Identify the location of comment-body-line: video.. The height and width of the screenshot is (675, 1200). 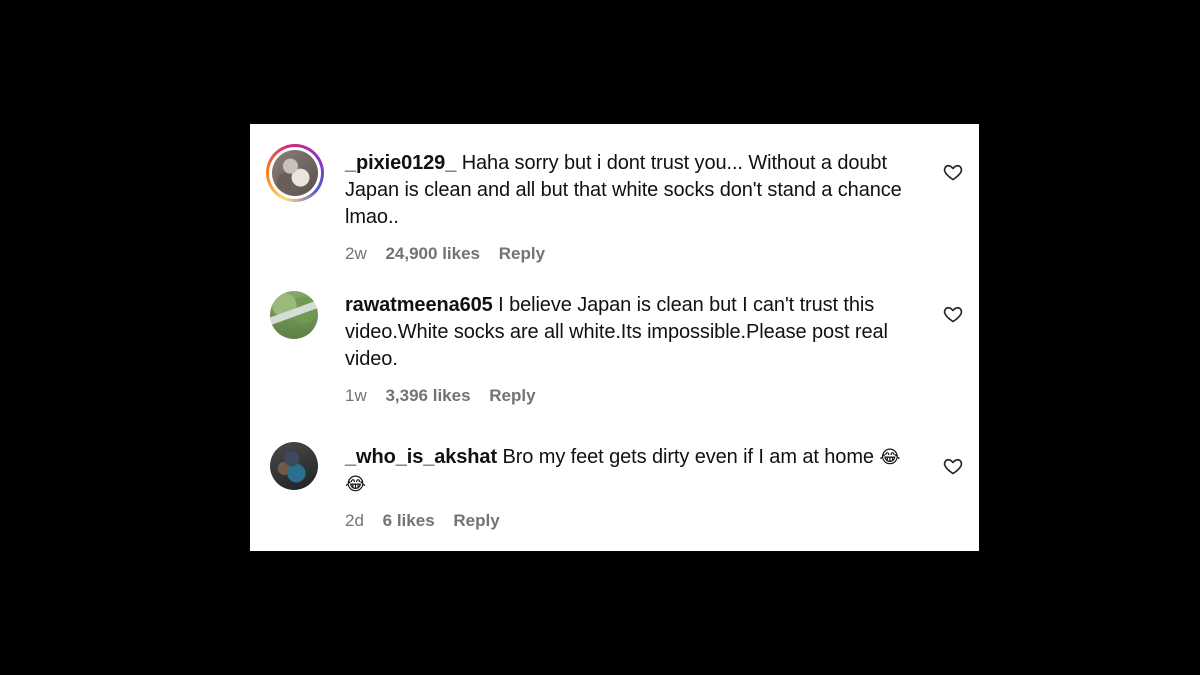
(371, 359).